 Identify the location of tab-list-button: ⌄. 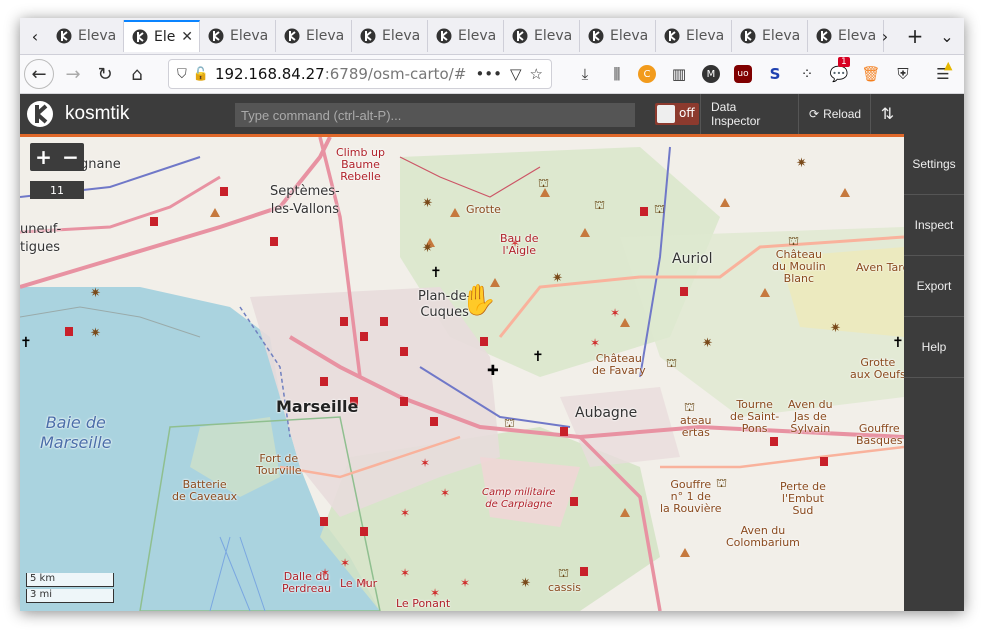
(947, 36).